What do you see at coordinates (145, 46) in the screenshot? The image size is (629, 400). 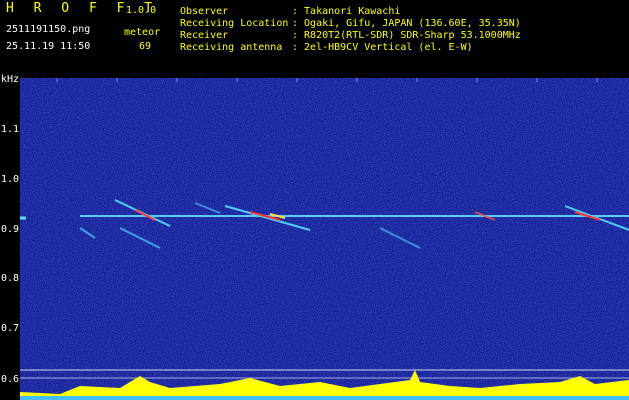 I see `meteor-count: 69` at bounding box center [145, 46].